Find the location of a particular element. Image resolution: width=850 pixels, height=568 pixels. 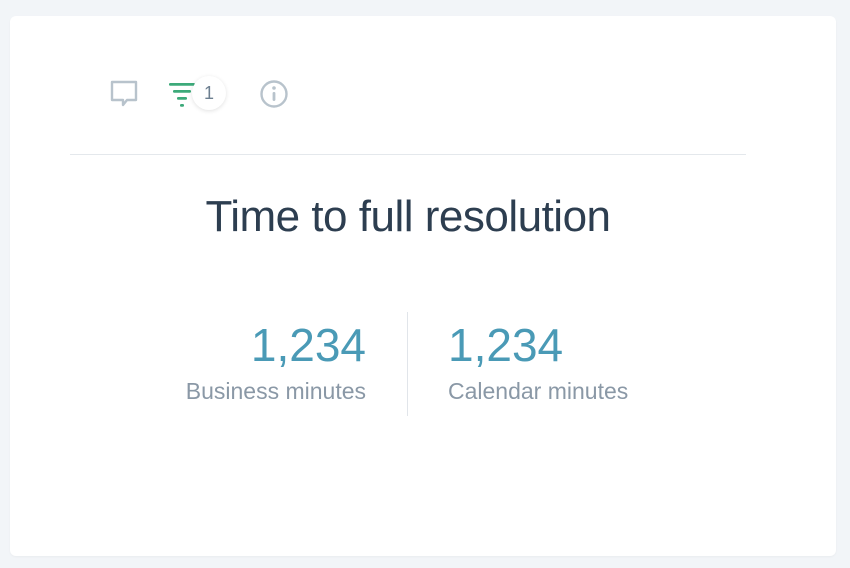

filter-count-badge: 1 is located at coordinates (209, 93).